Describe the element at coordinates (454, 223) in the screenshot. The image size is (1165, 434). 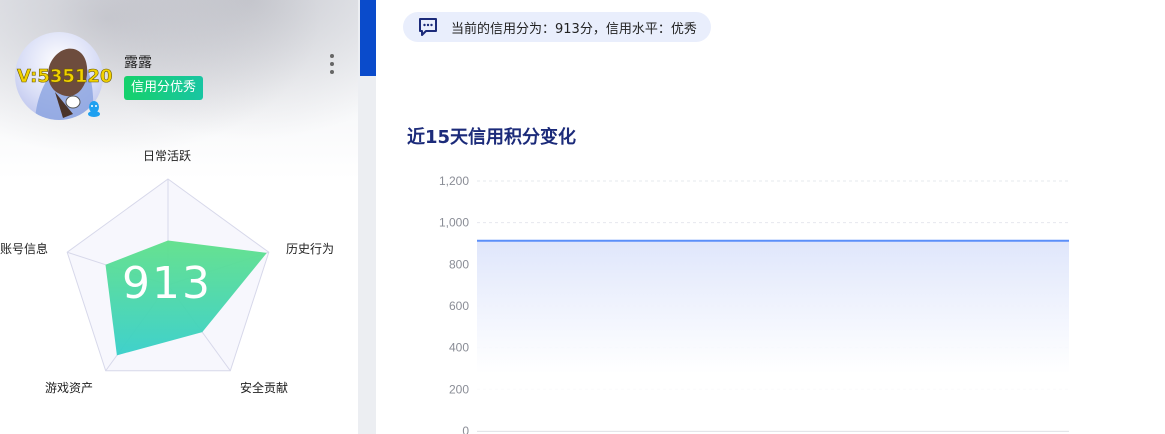
I see `y-tick-label: 1,000` at that location.